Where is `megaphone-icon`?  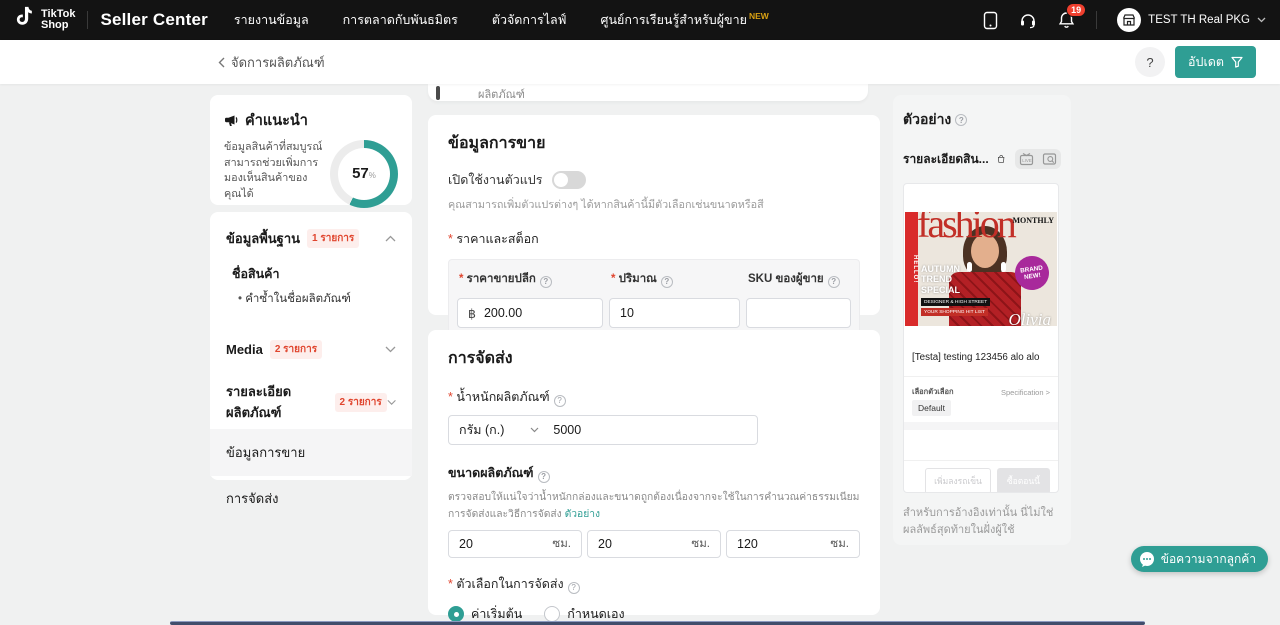 megaphone-icon is located at coordinates (231, 120).